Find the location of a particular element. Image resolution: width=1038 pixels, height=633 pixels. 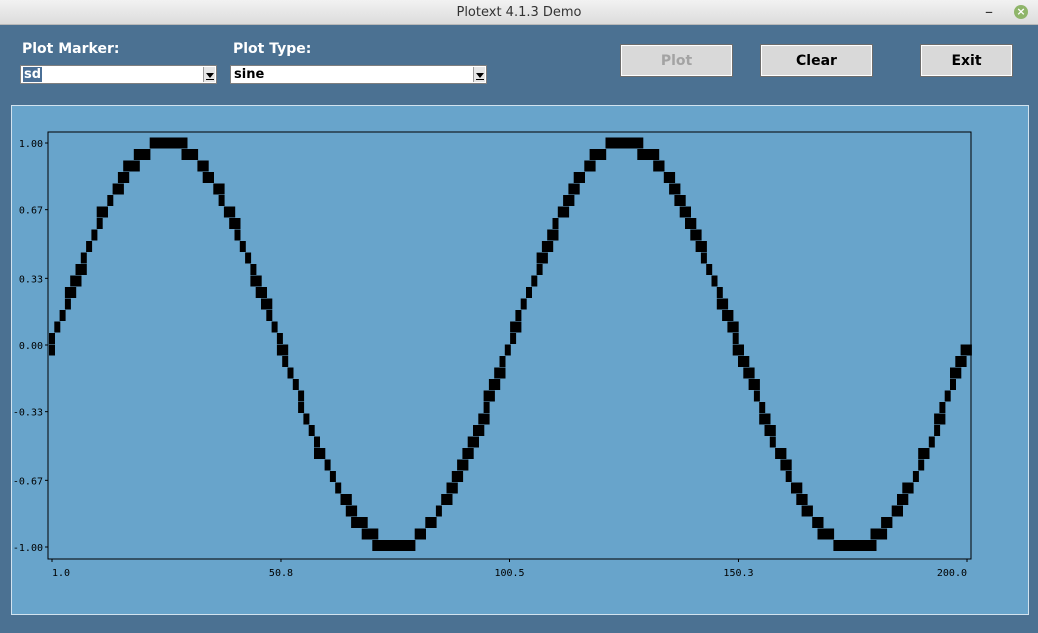

close-icon: × is located at coordinates (1021, 12).